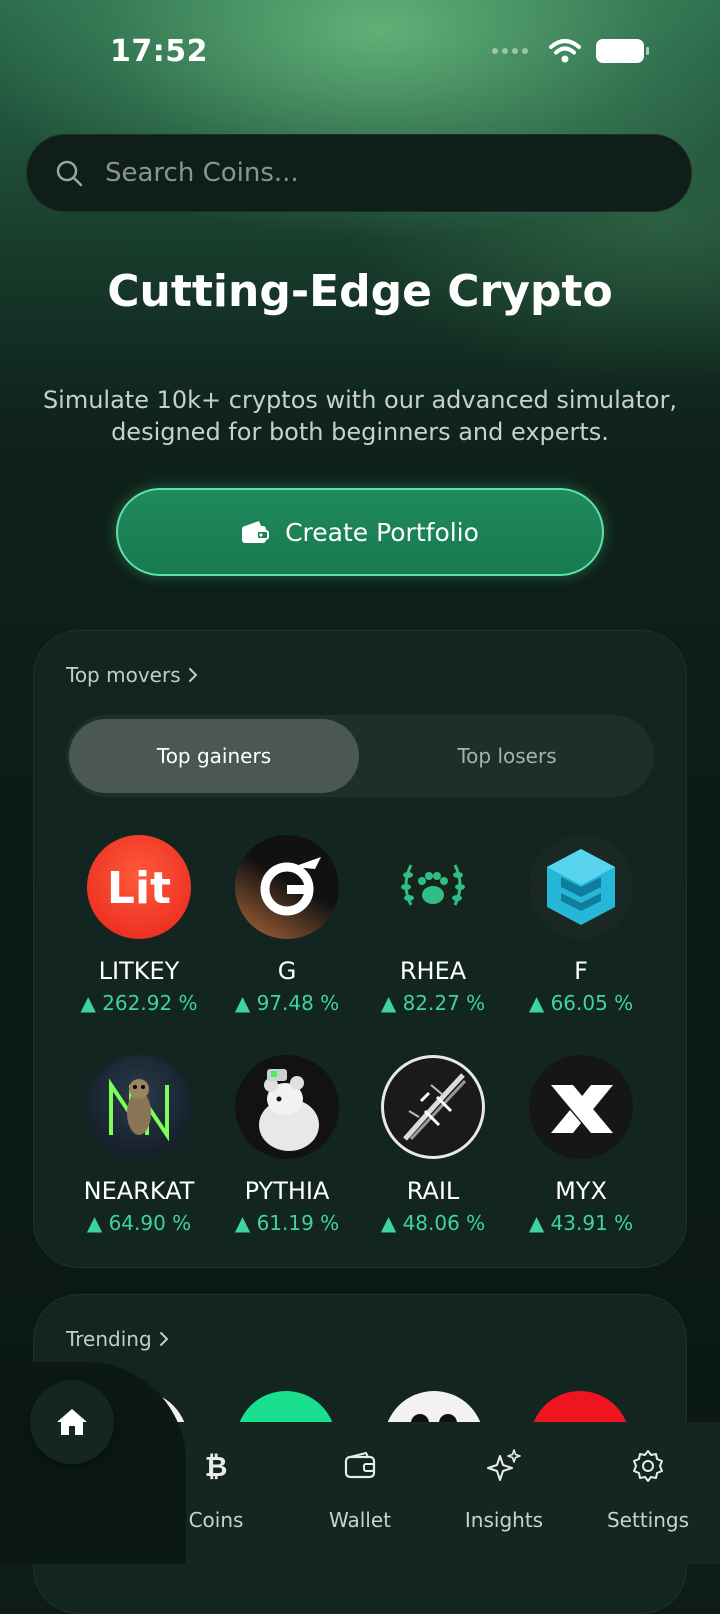 This screenshot has width=720, height=1614. What do you see at coordinates (139, 1191) in the screenshot?
I see `coin-symbol: NEARKAT` at bounding box center [139, 1191].